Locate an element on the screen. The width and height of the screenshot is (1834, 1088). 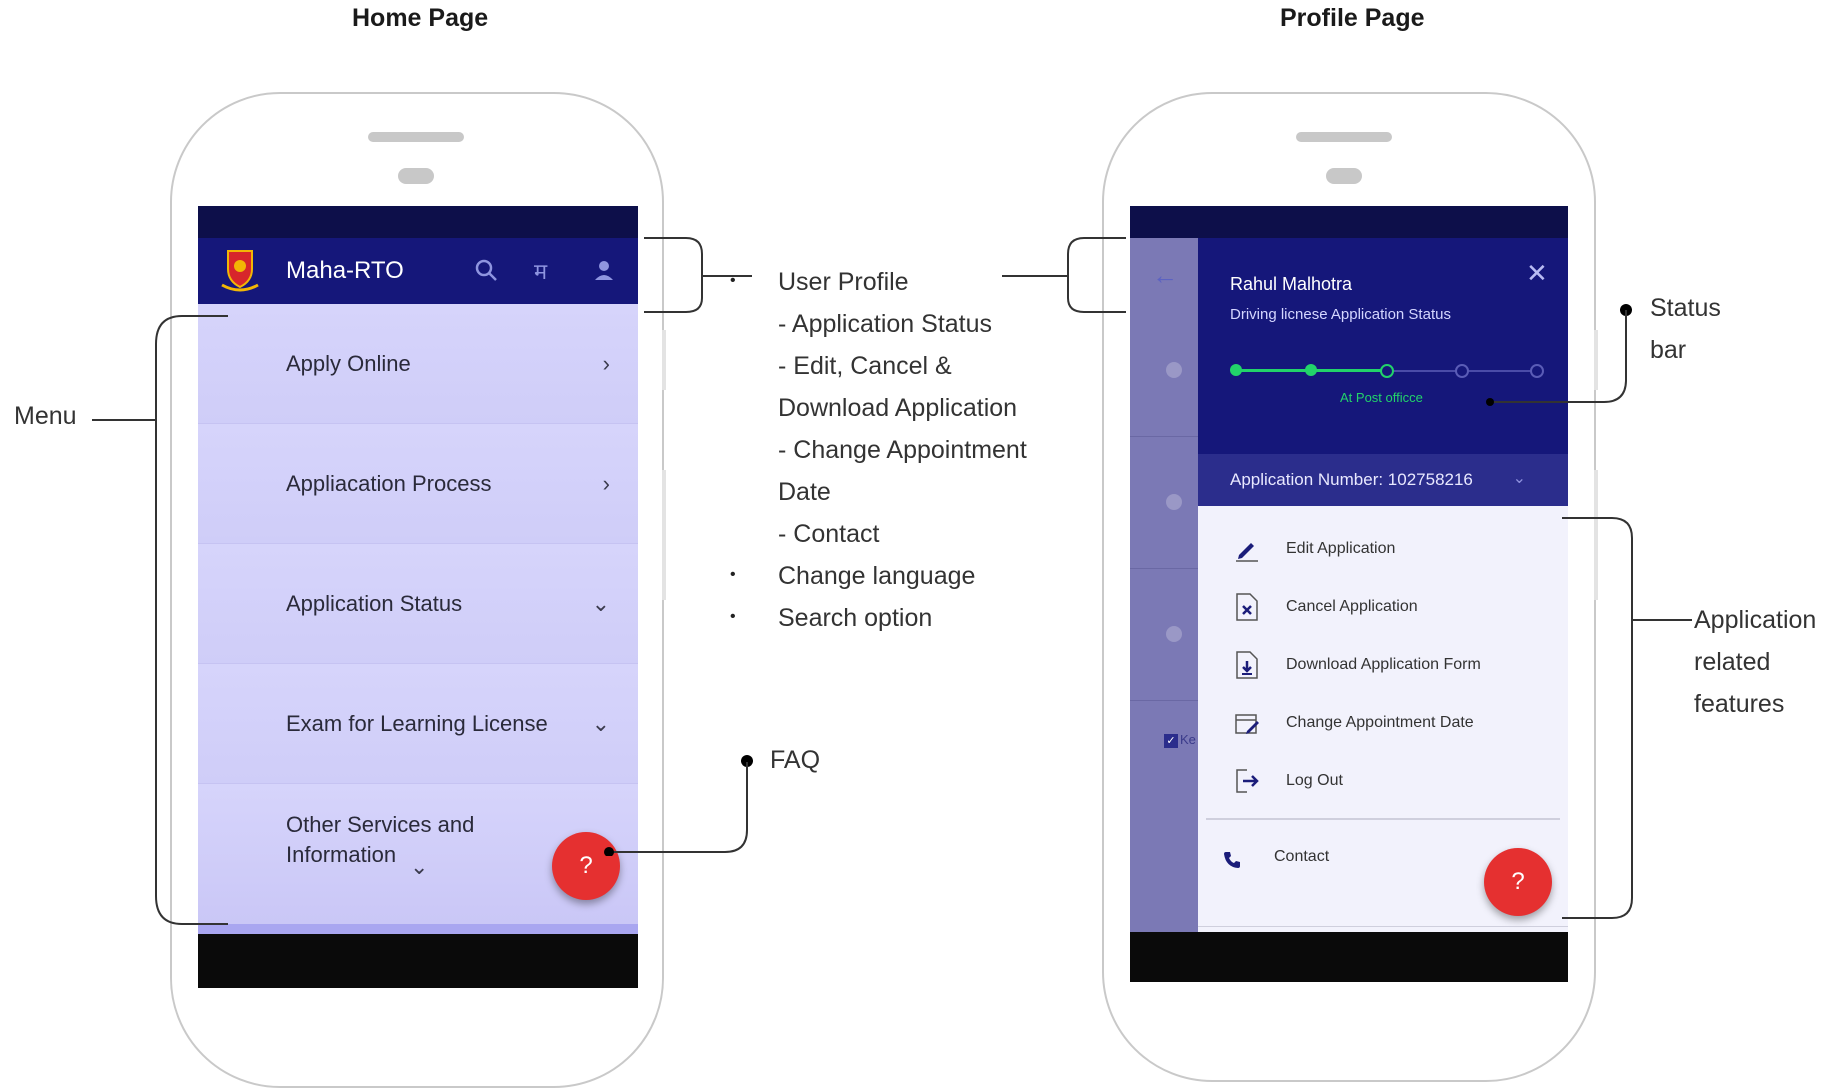
behind-text: Ke is located at coordinates (1188, 739).